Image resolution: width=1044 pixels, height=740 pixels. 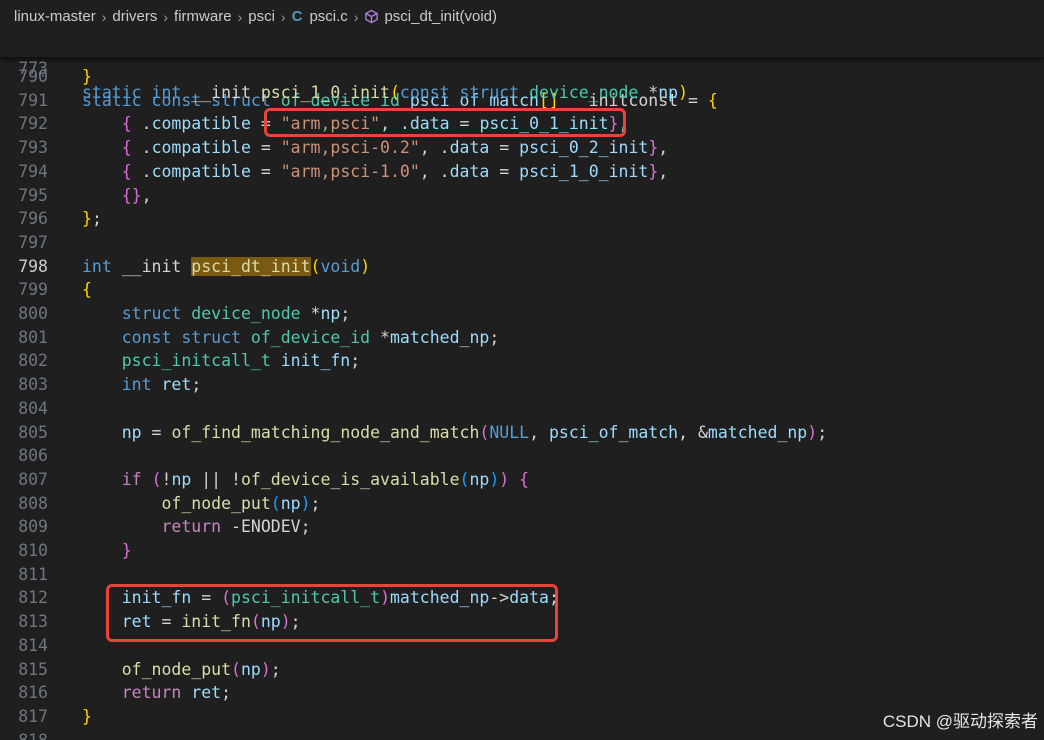 What do you see at coordinates (522, 219) in the screenshot?
I see `code-line: 796};` at bounding box center [522, 219].